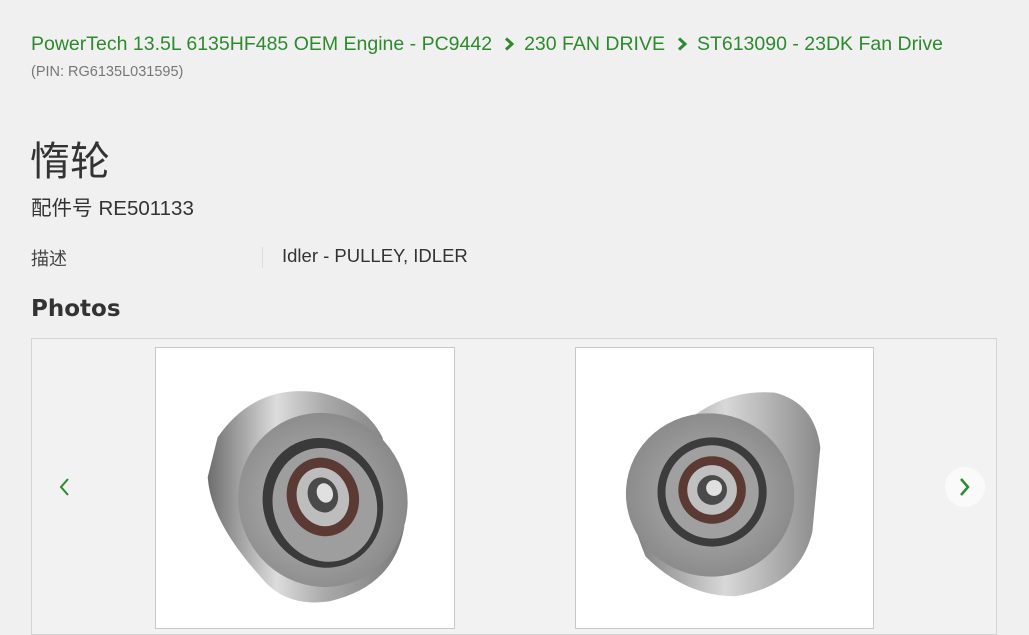 Image resolution: width=1029 pixels, height=635 pixels. I want to click on description-label: 描述, so click(49, 259).